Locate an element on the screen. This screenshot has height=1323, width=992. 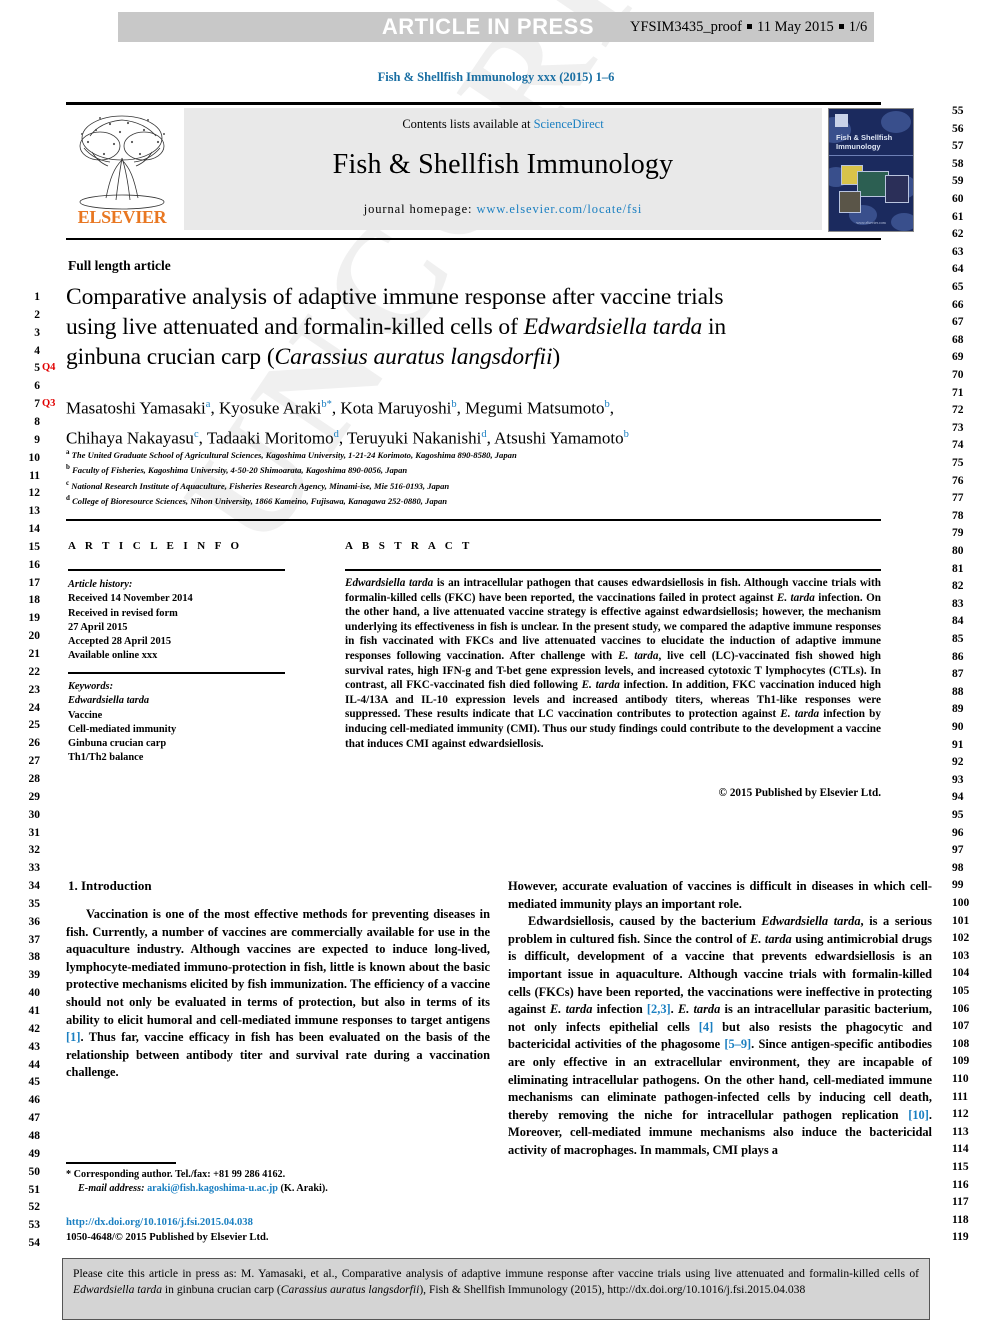
line-number-left: 3 is located at coordinates (37, 332).